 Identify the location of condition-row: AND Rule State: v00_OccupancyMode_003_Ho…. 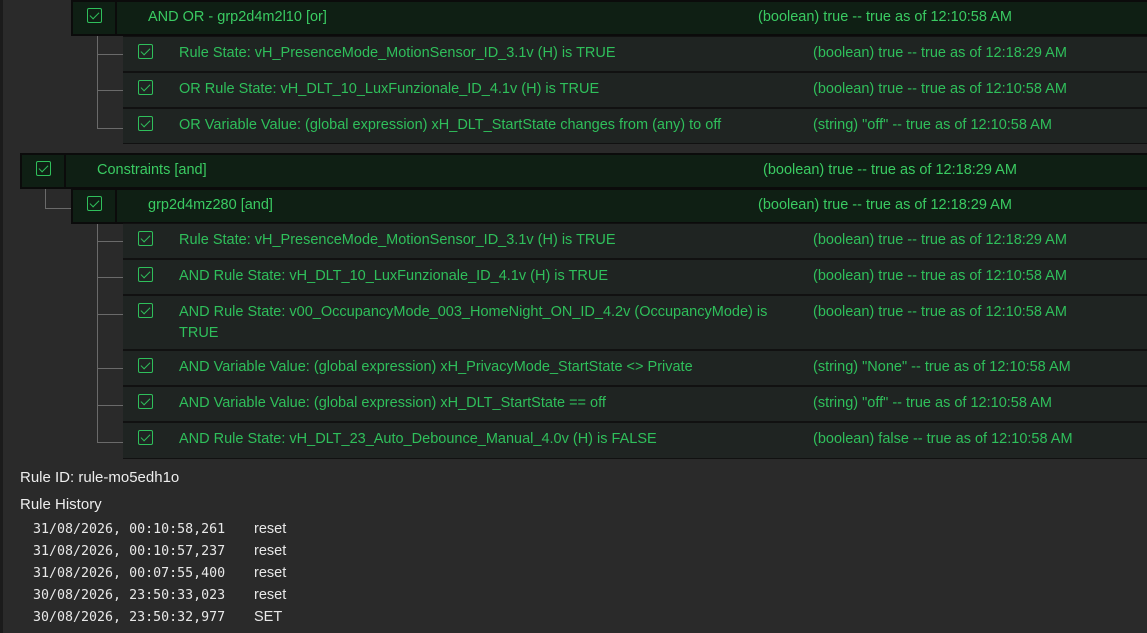
(635, 322).